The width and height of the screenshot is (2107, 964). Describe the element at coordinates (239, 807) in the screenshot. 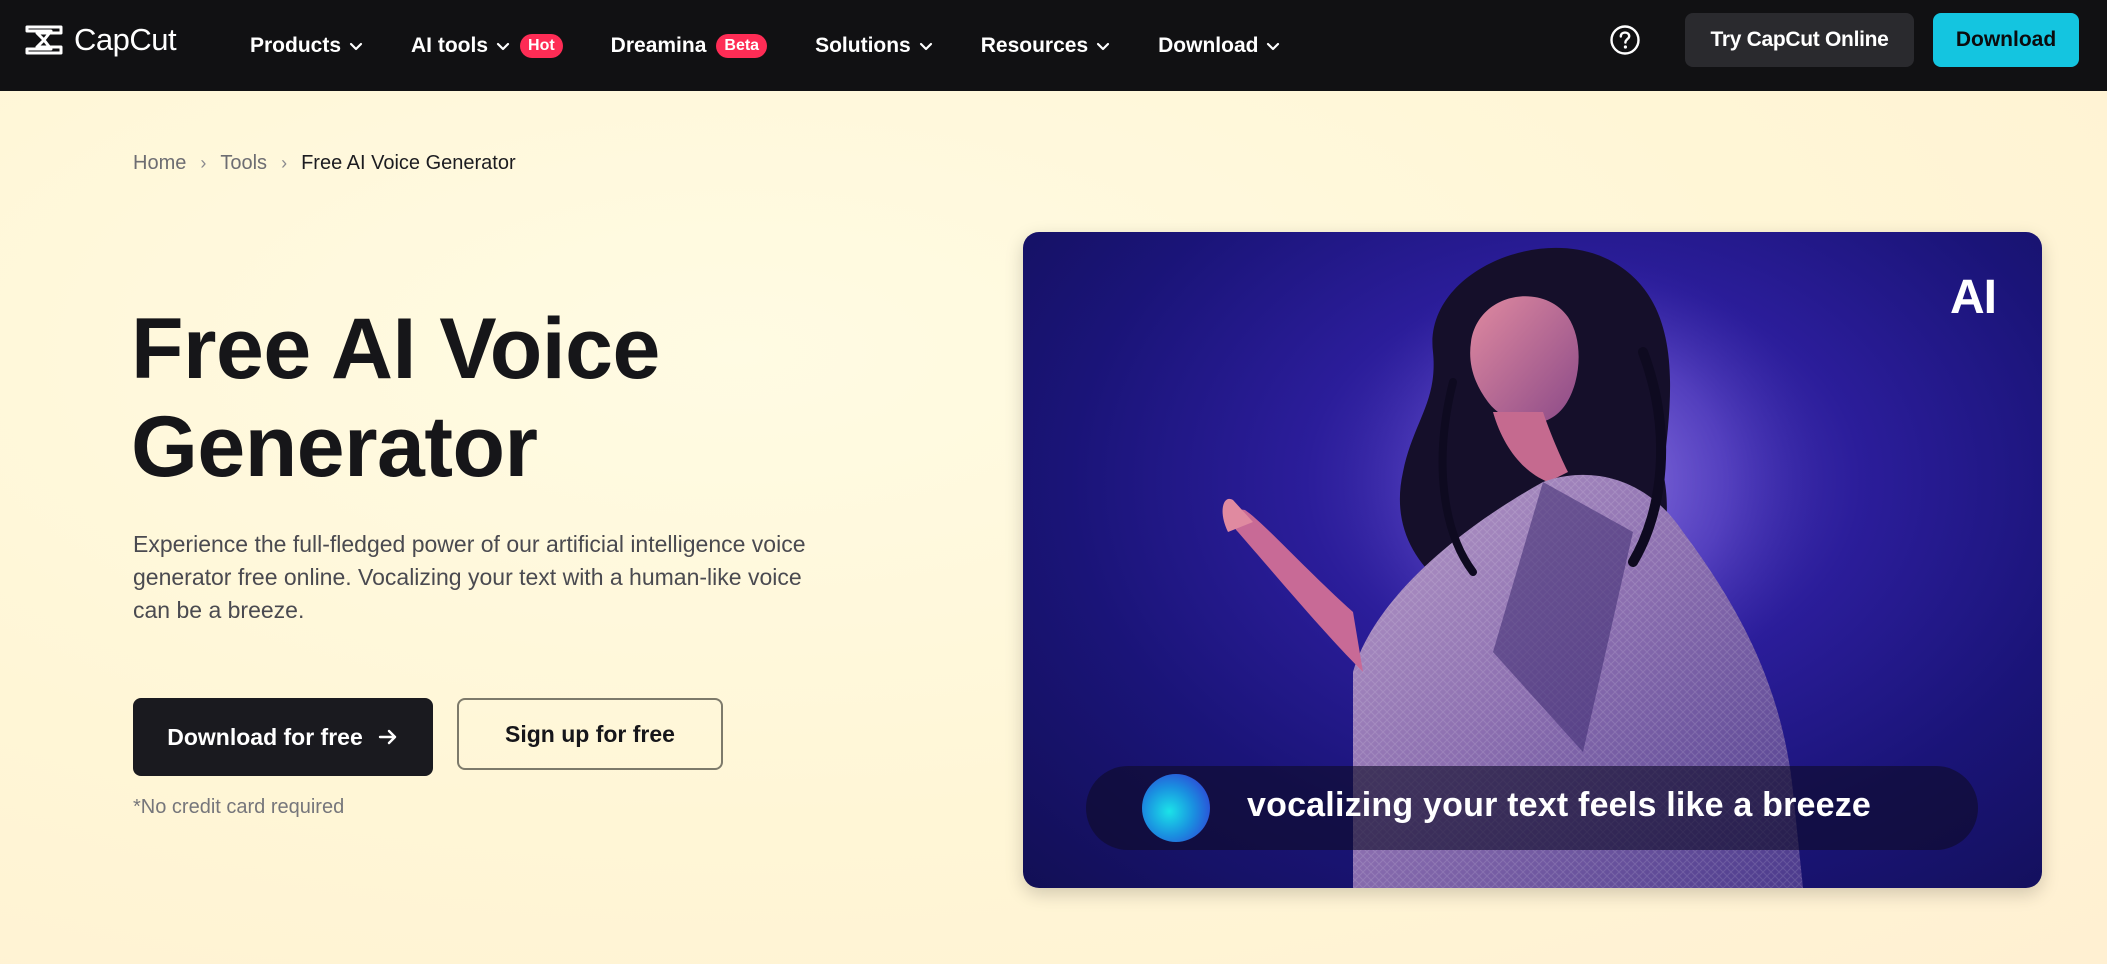

I see `no-credit-card-note: *No credit card required` at that location.